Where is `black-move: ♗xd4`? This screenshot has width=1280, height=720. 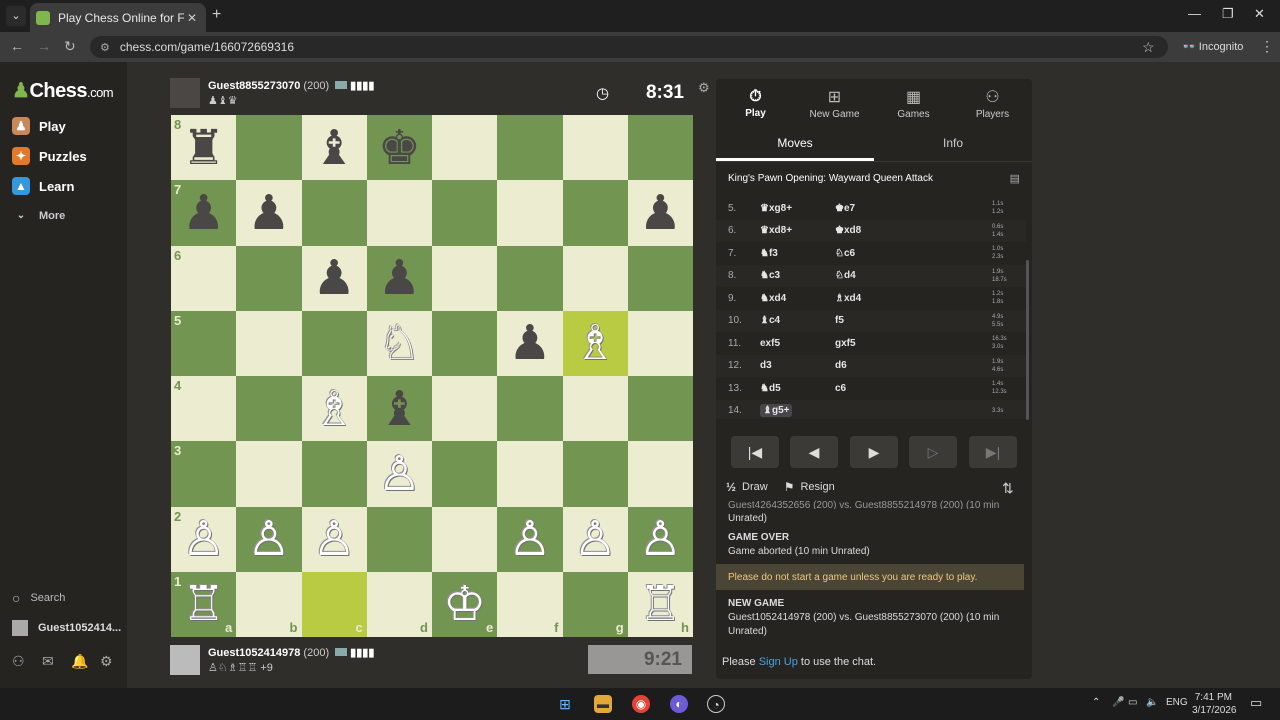
black-move: ♗xd4 is located at coordinates (872, 298).